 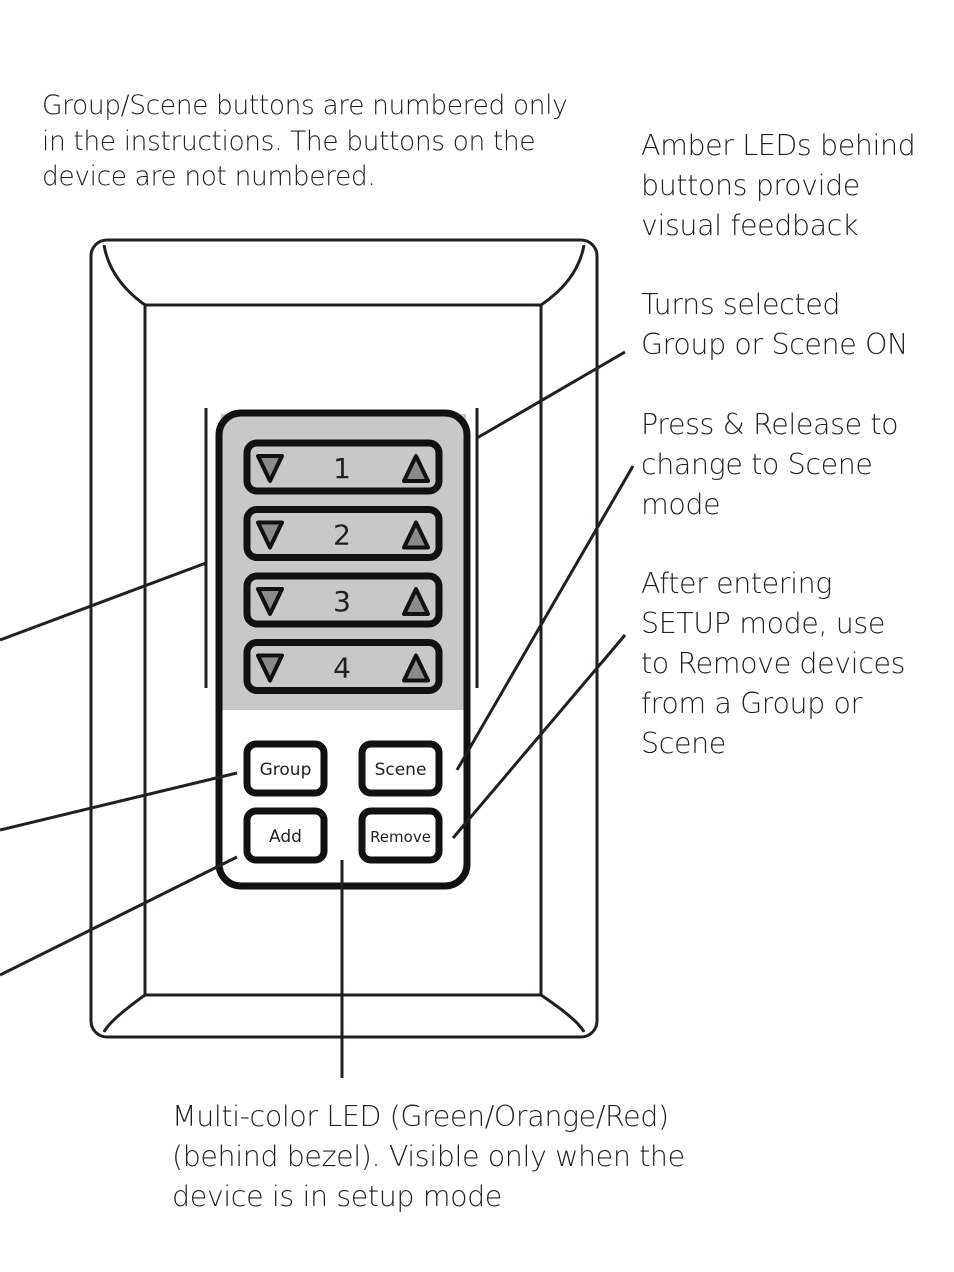 I want to click on rocker-number: 2, so click(x=342, y=535).